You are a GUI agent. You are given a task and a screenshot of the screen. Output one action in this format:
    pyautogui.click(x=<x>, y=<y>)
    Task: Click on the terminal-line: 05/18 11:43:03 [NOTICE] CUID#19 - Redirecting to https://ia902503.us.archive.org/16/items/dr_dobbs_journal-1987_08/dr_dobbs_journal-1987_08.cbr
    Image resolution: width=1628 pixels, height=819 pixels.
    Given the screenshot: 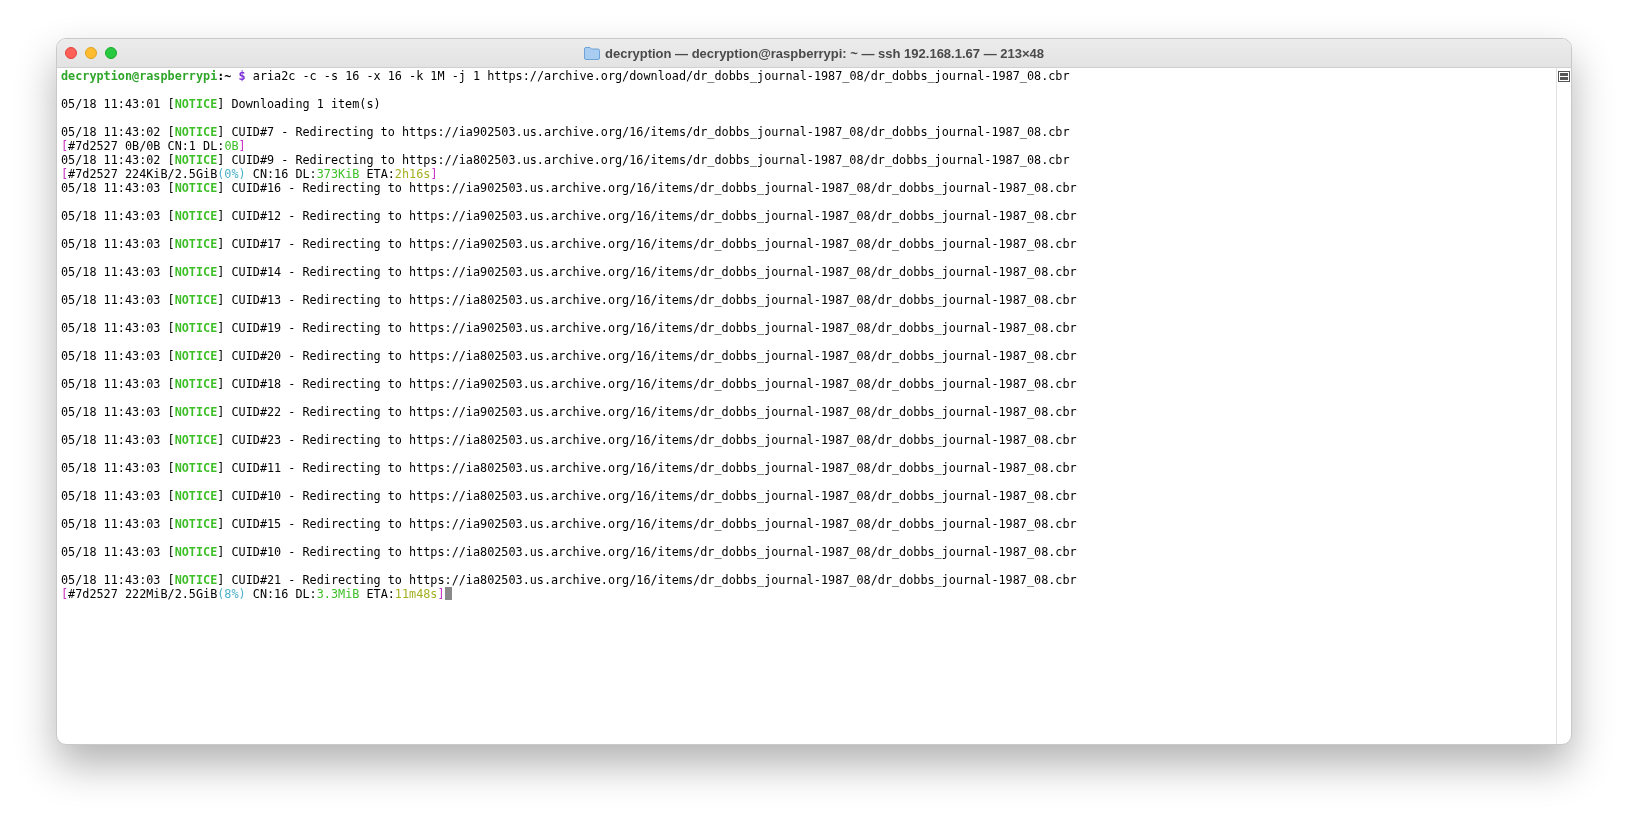 What is the action you would take?
    pyautogui.click(x=569, y=327)
    